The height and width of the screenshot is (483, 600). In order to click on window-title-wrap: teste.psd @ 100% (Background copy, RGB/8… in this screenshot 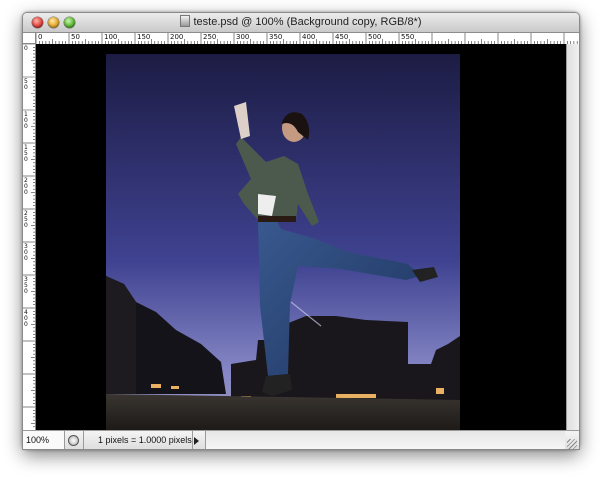, I will do `click(301, 22)`.